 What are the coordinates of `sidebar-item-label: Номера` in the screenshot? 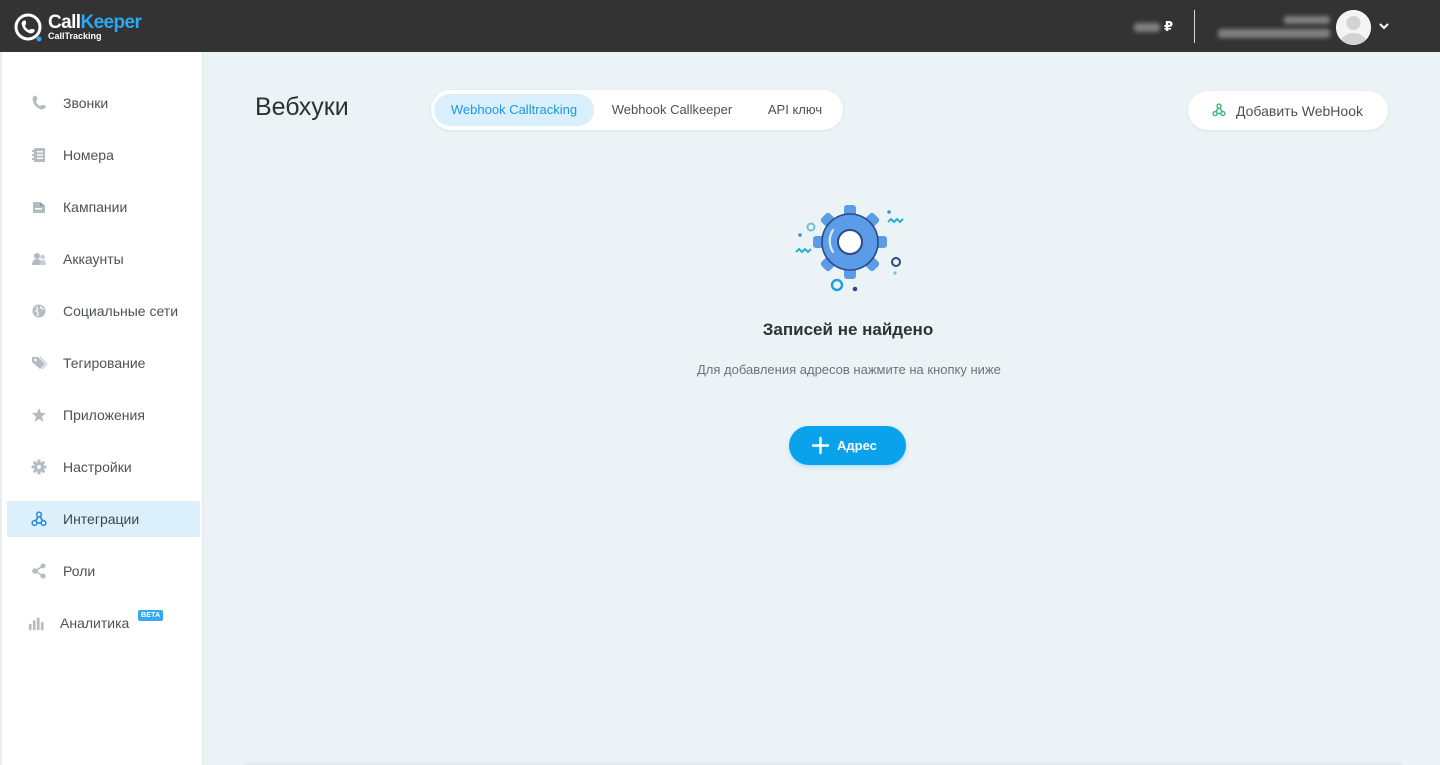 It's located at (88, 155).